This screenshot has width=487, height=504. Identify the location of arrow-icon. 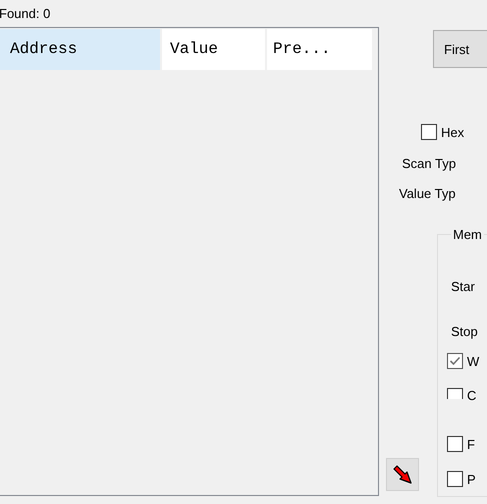
(402, 474).